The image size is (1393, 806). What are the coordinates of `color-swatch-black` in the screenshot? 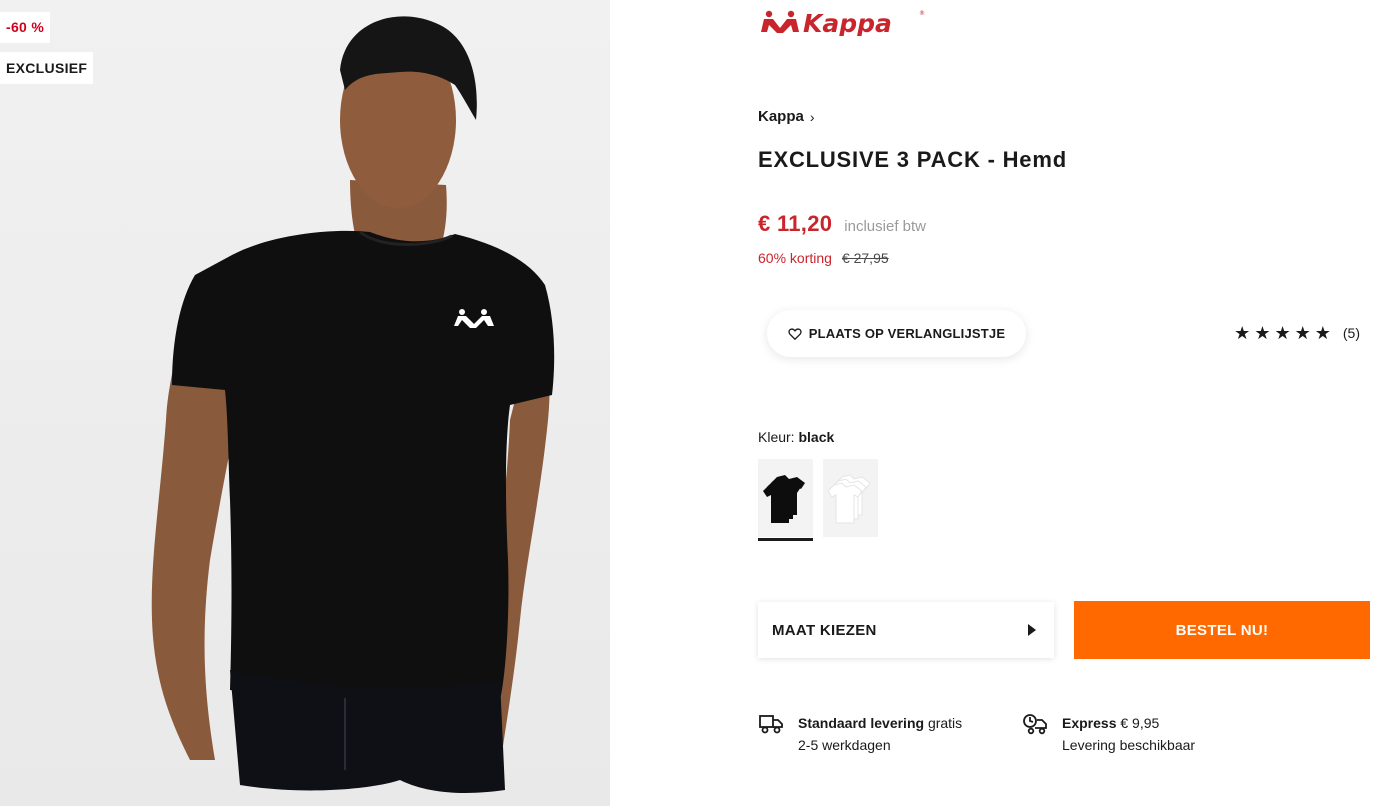 It's located at (785, 500).